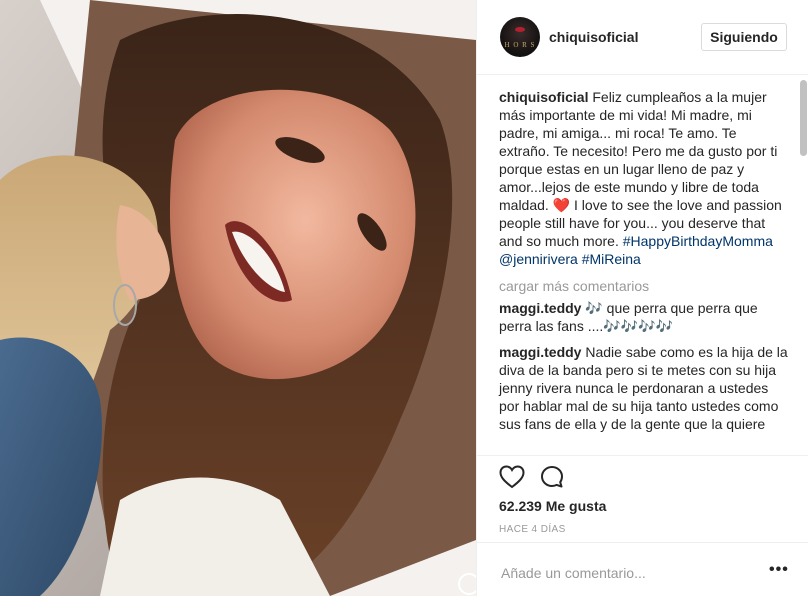 Image resolution: width=808 pixels, height=596 pixels. What do you see at coordinates (611, 259) in the screenshot?
I see `hashtag-mireina: #MiReina` at bounding box center [611, 259].